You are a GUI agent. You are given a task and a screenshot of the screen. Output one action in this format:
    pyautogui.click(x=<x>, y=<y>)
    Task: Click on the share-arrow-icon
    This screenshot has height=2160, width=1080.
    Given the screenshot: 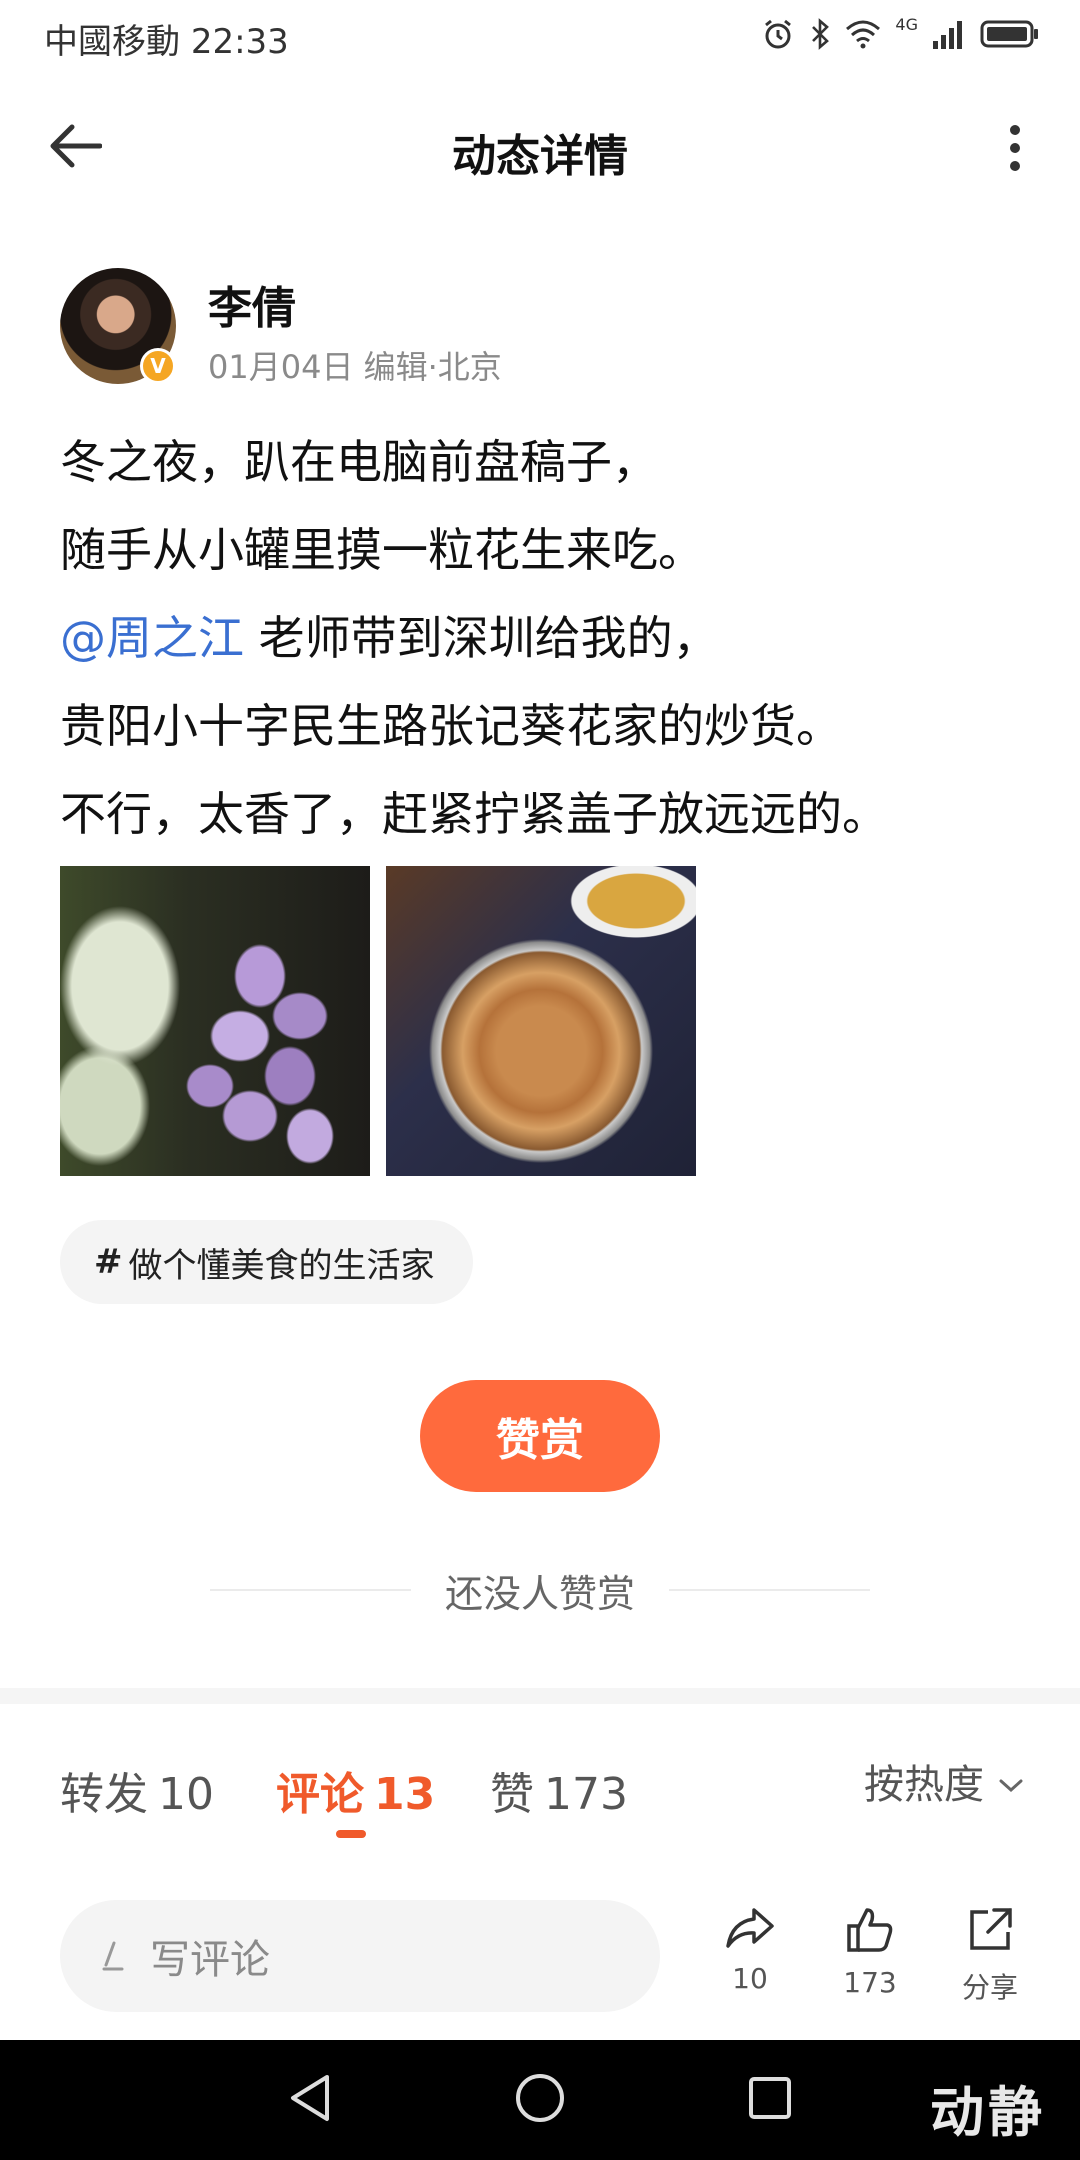 What is the action you would take?
    pyautogui.click(x=750, y=1930)
    